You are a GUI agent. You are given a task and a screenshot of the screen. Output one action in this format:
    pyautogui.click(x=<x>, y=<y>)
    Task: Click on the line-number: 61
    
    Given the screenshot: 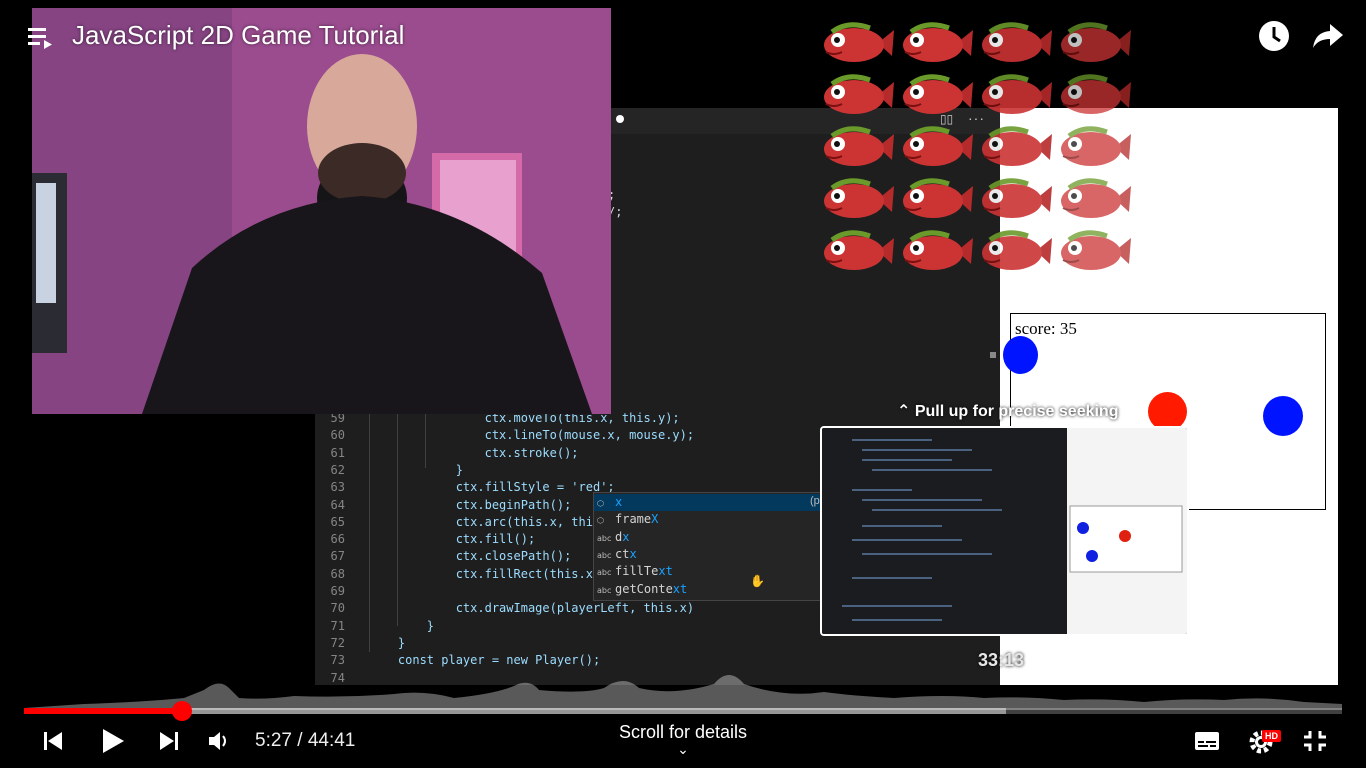 What is the action you would take?
    pyautogui.click(x=337, y=452)
    